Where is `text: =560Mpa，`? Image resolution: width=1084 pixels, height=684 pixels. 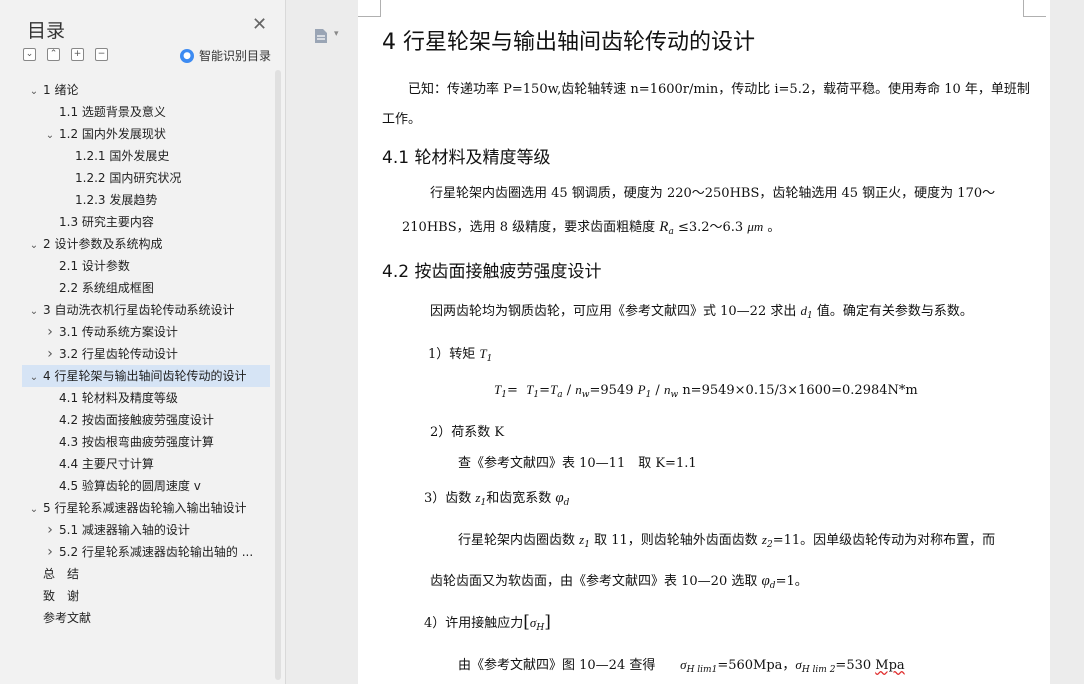 text: =560Mpa， is located at coordinates (756, 665).